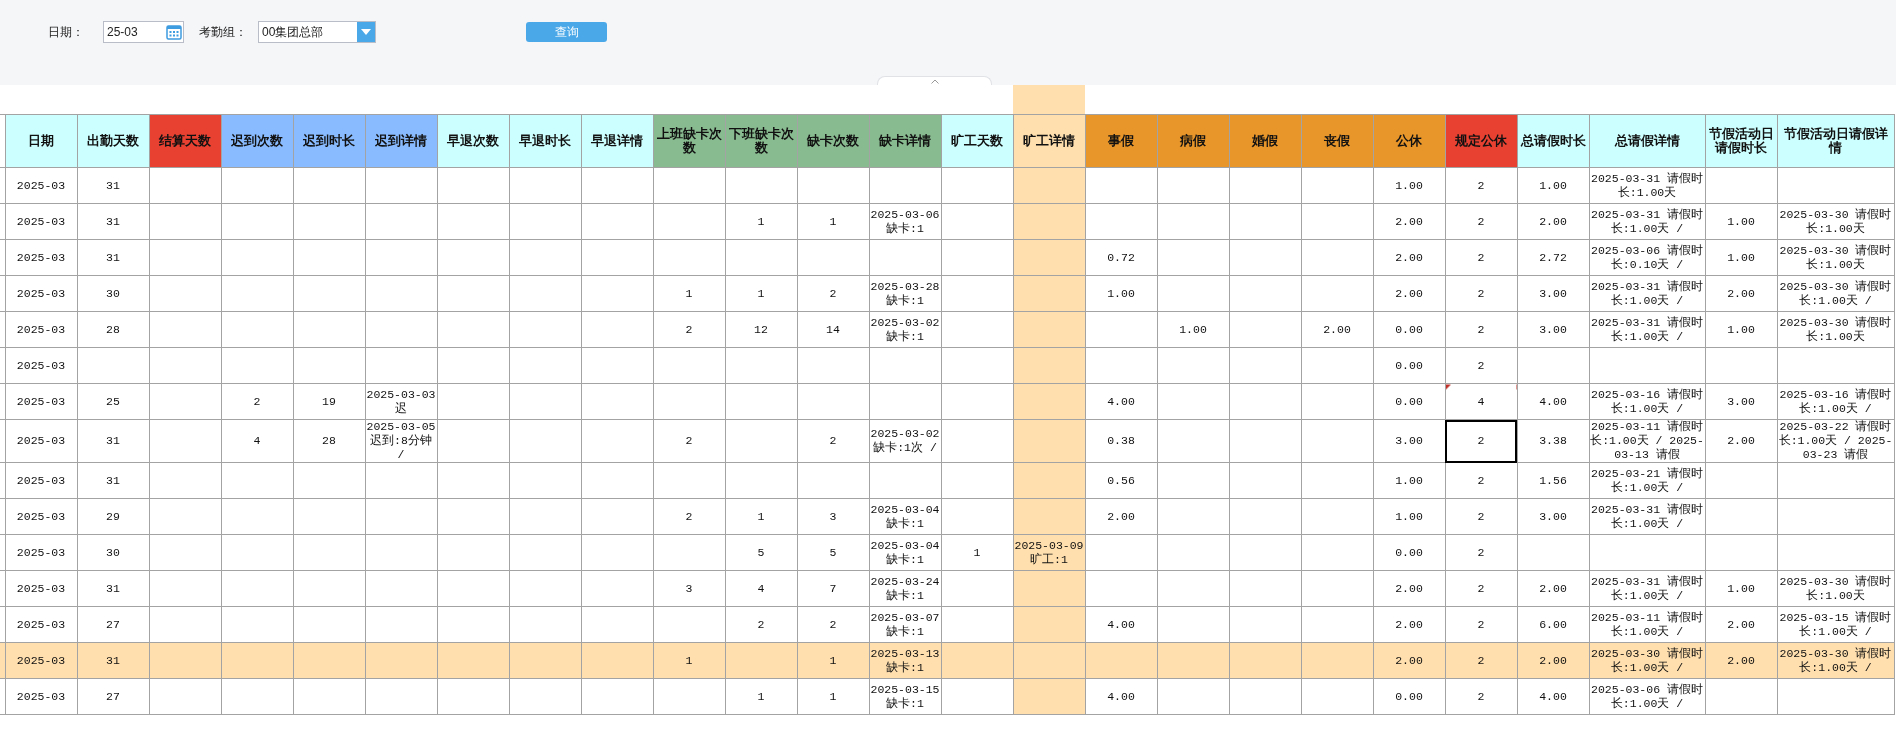 The width and height of the screenshot is (1896, 740). Describe the element at coordinates (185, 141) in the screenshot. I see `column-header: 结算天数` at that location.